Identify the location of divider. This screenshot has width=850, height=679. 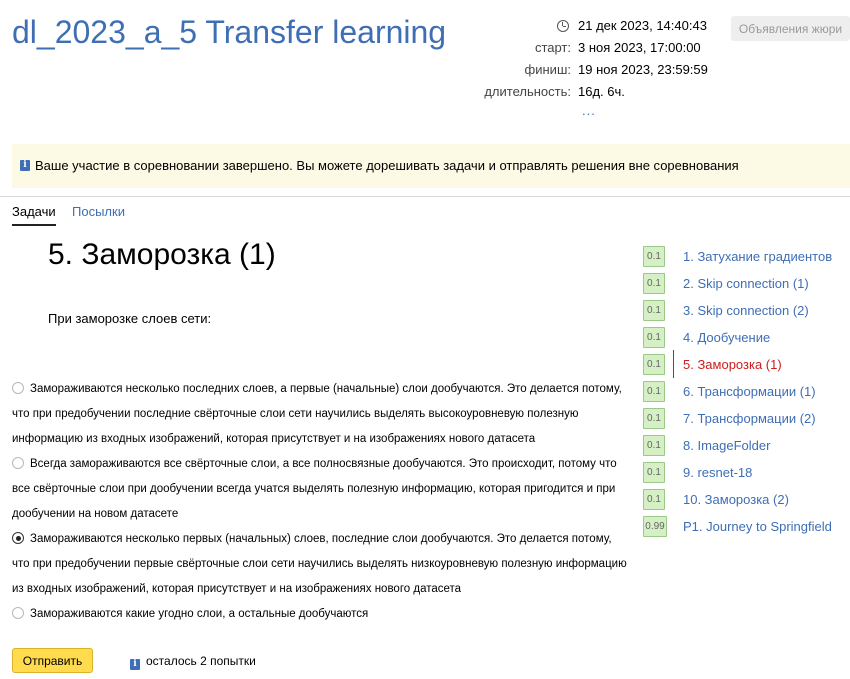
(425, 196).